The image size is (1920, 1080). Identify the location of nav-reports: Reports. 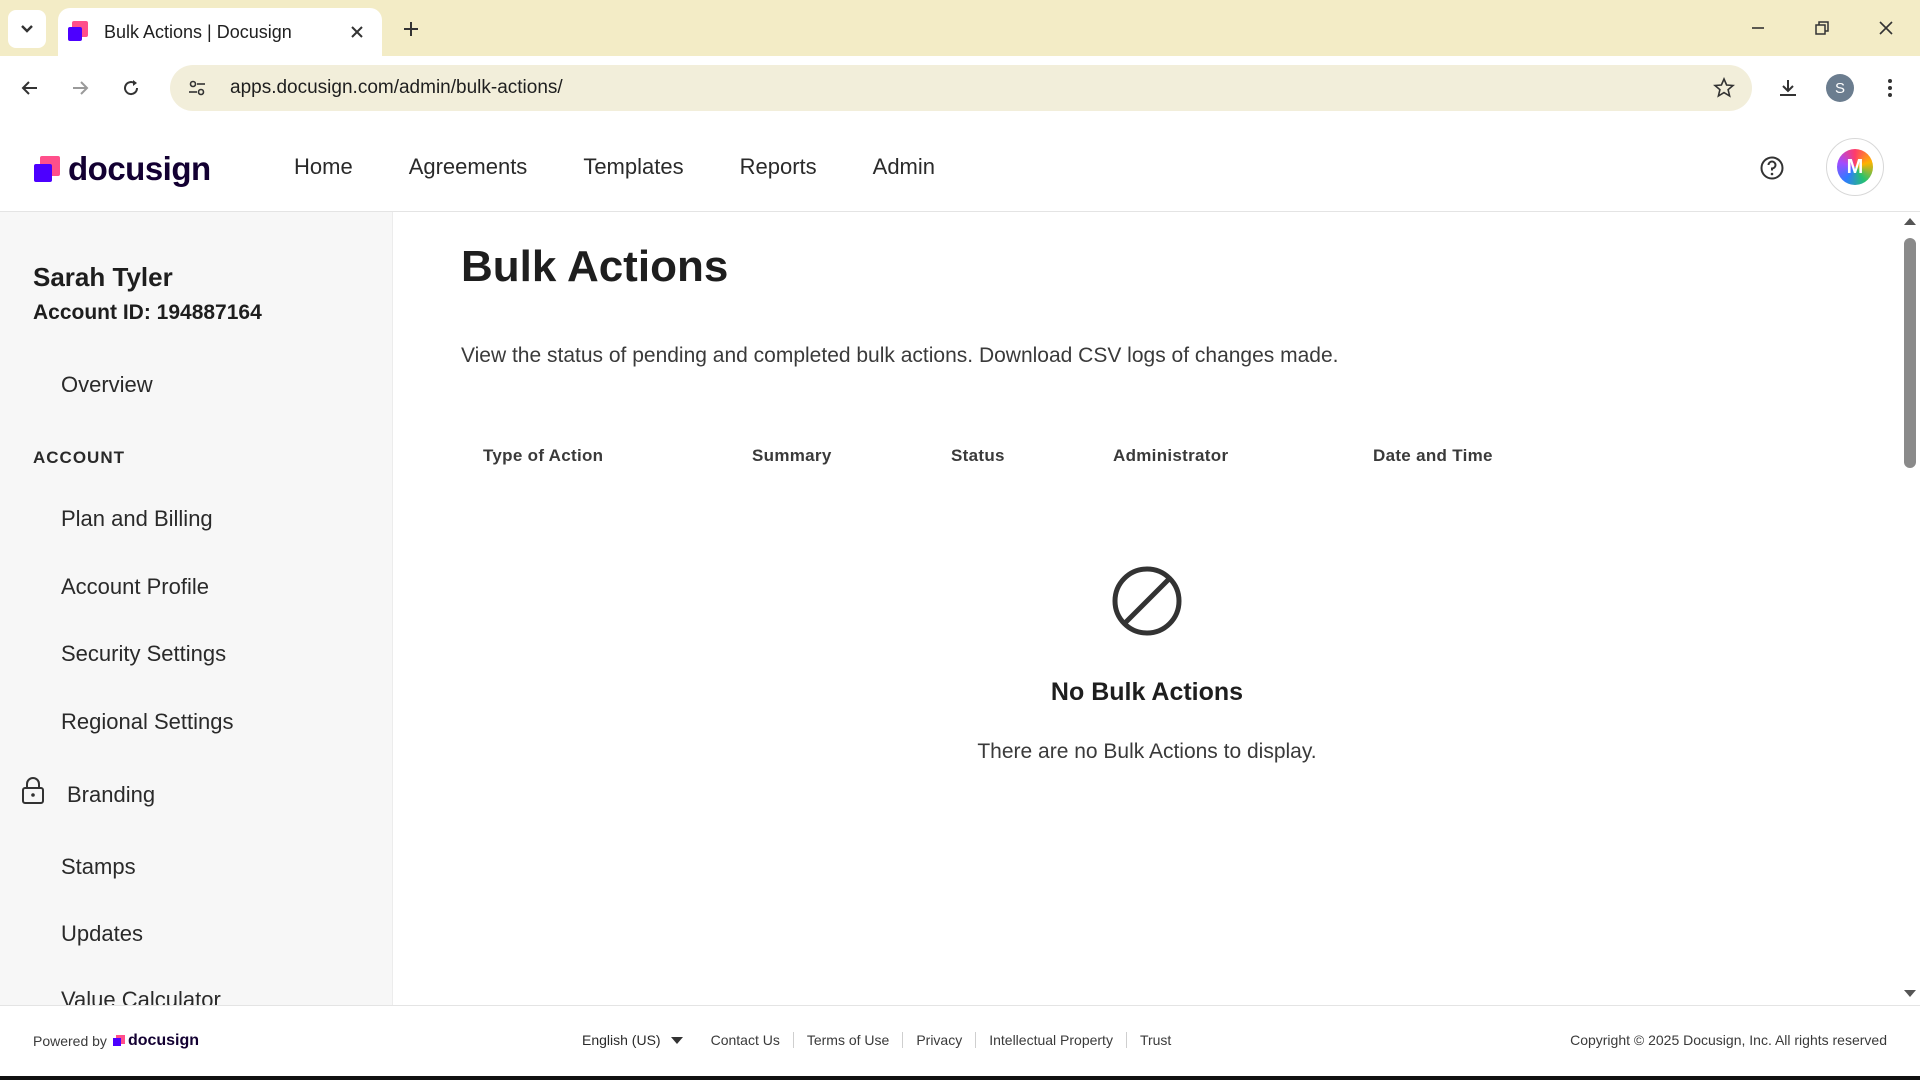
(778, 167).